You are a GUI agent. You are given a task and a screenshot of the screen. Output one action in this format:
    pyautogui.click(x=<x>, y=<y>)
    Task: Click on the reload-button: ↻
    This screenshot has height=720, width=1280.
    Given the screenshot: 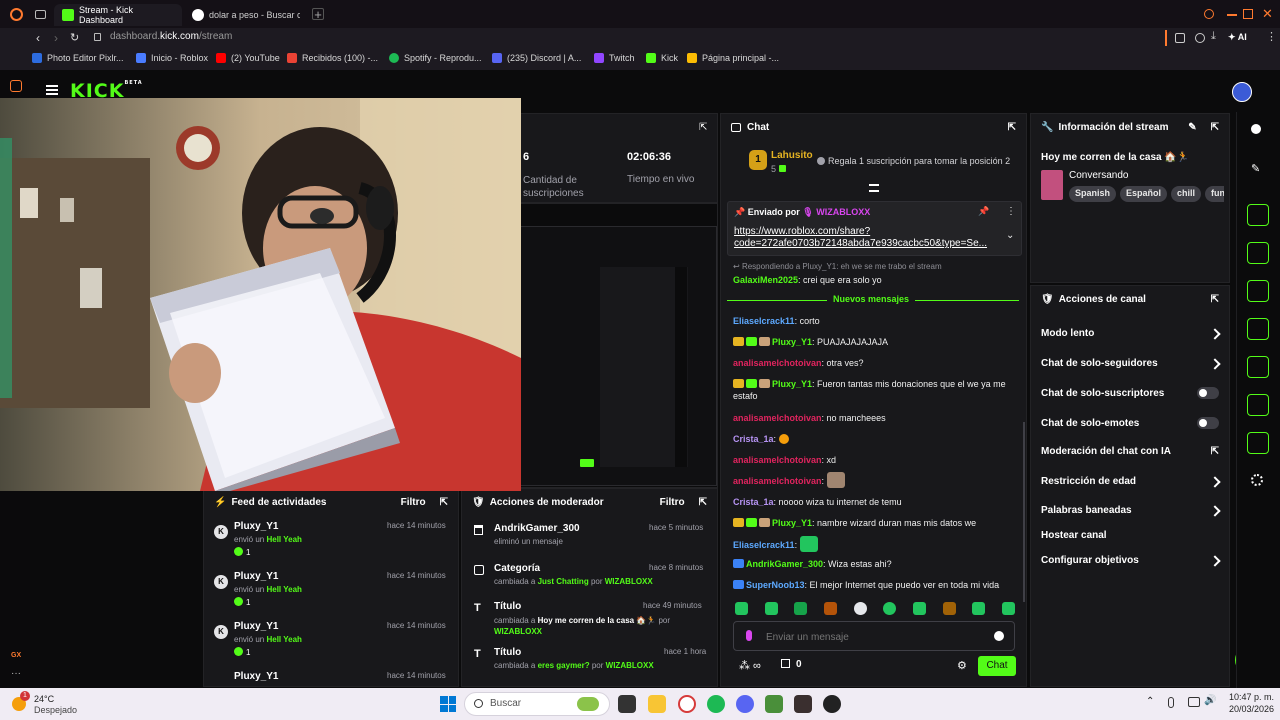 What is the action you would take?
    pyautogui.click(x=74, y=37)
    